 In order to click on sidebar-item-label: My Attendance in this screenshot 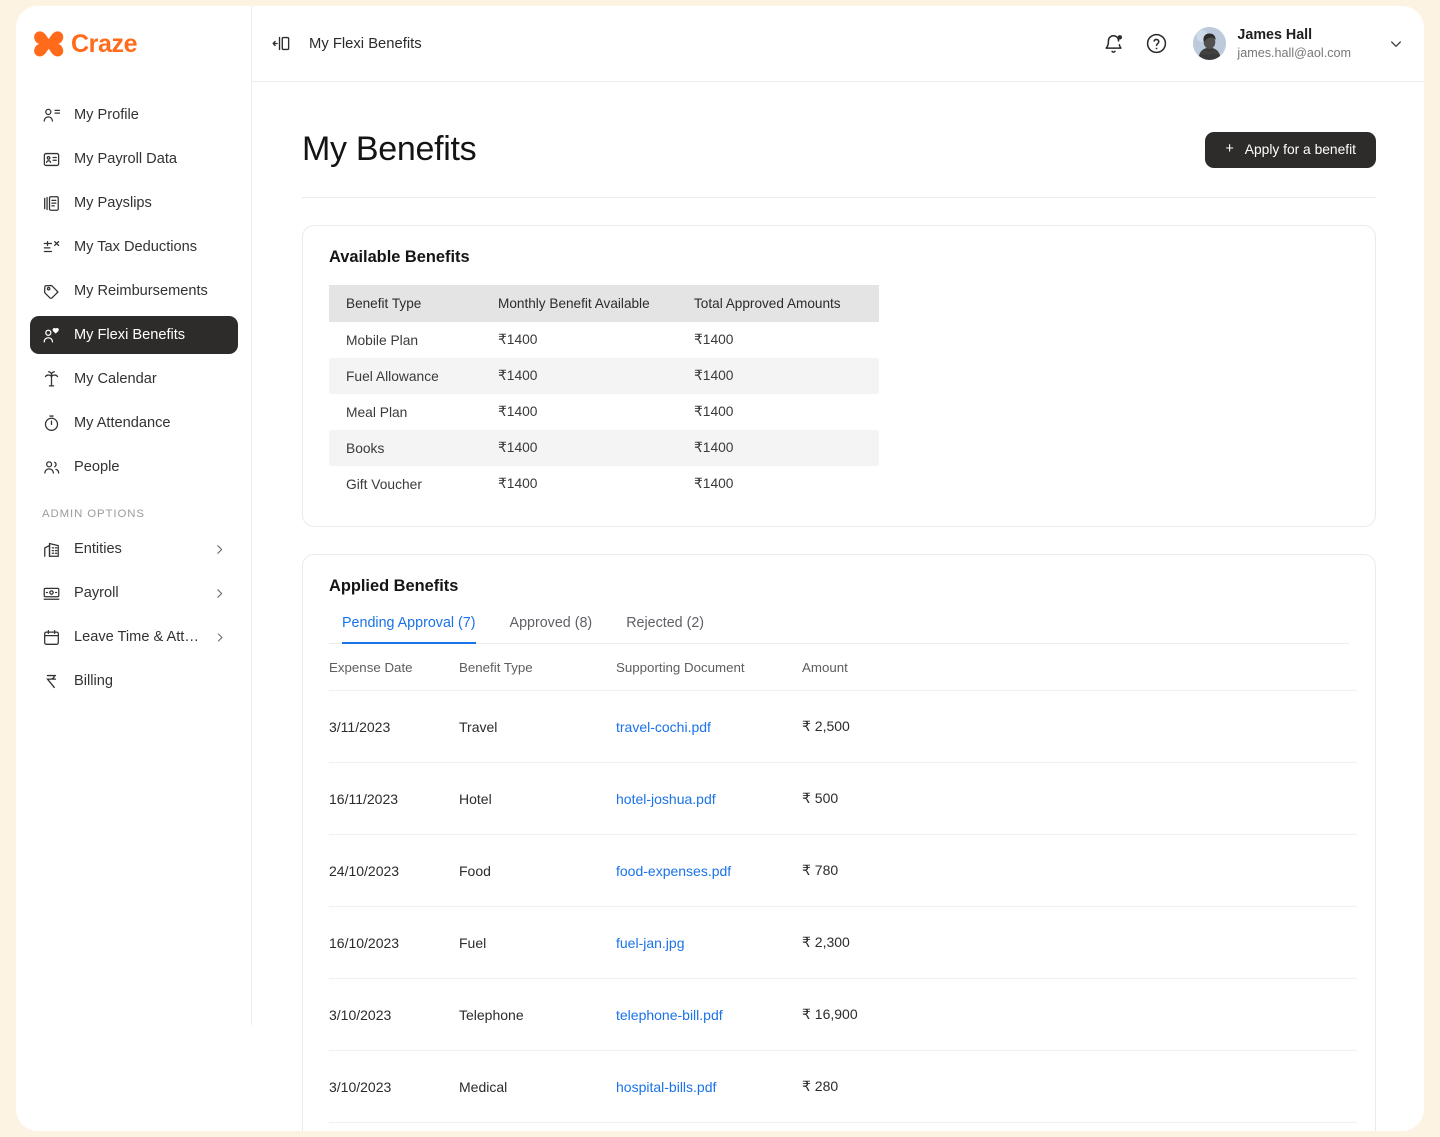, I will do `click(122, 423)`.